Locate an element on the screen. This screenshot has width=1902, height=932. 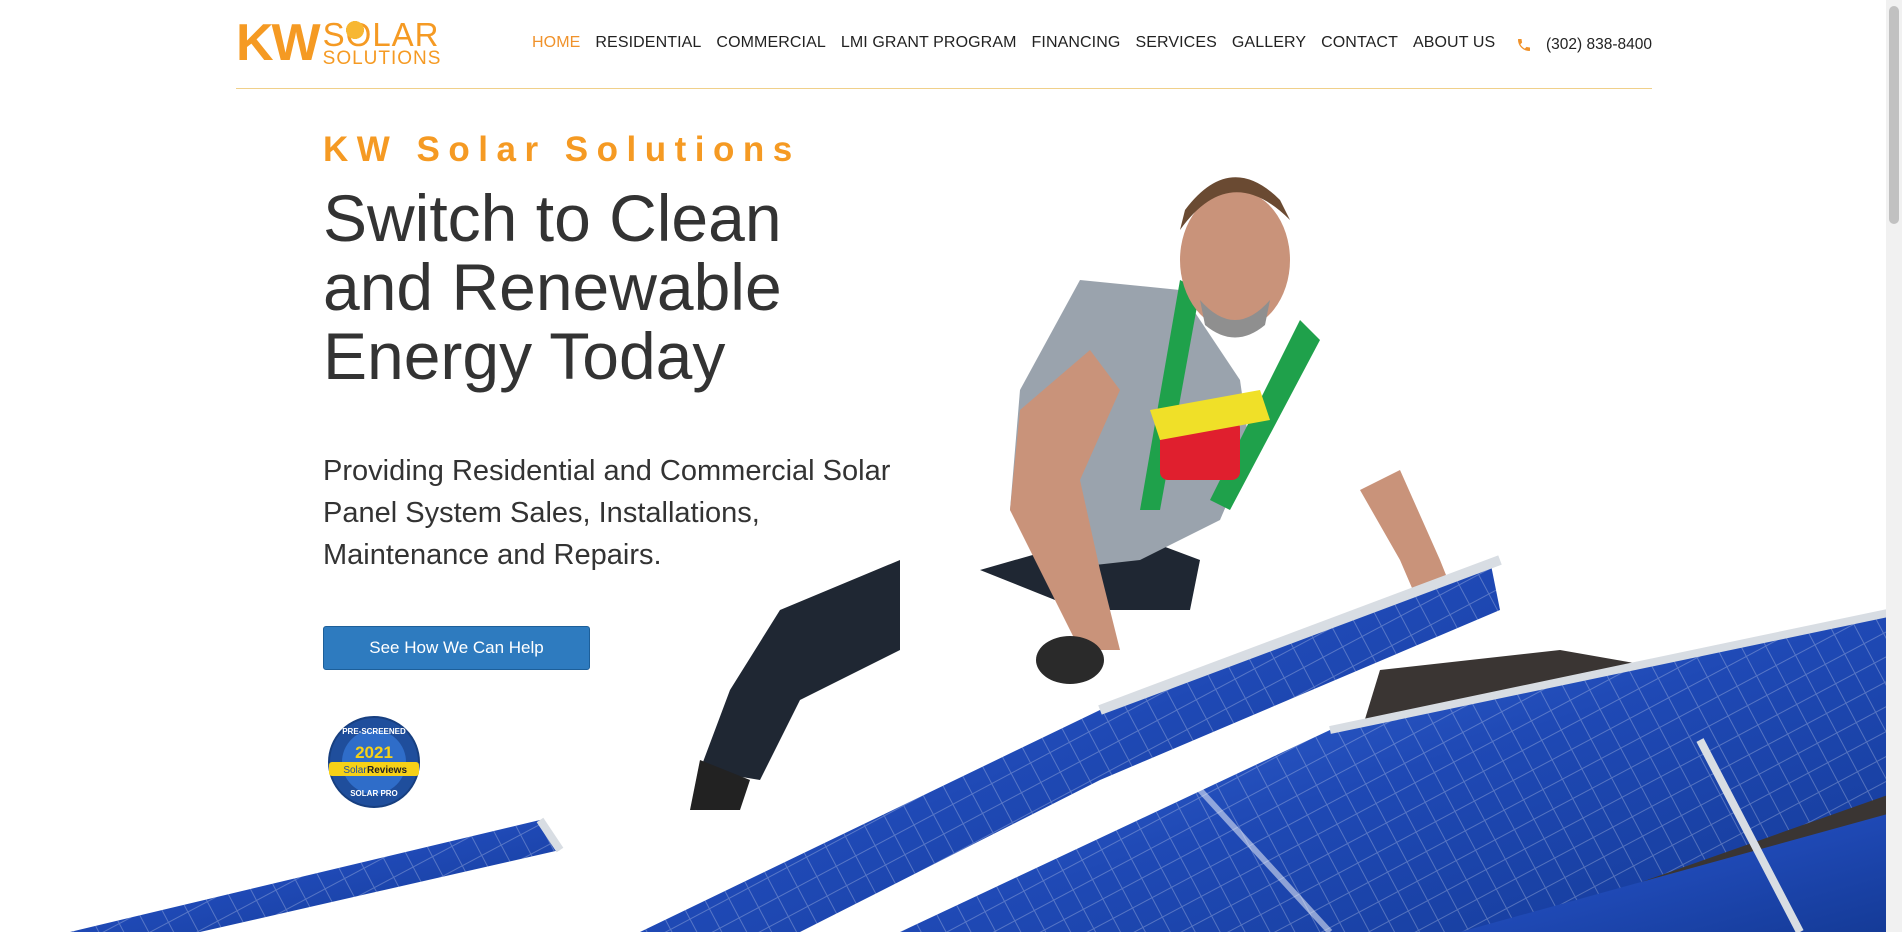
nav-financing: FINANCING is located at coordinates (1076, 43).